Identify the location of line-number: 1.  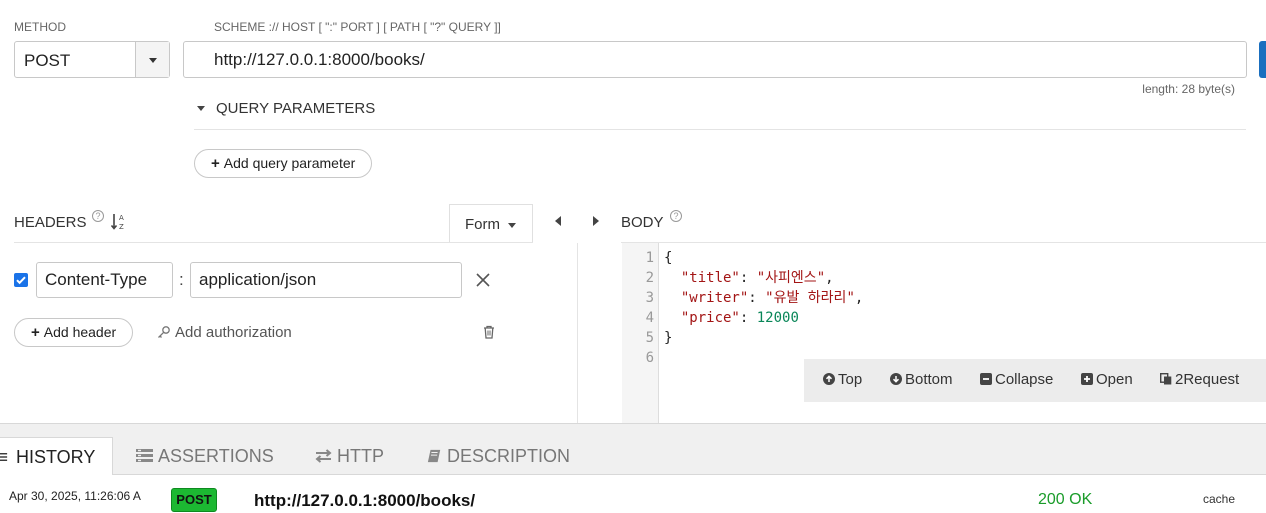
(649, 258).